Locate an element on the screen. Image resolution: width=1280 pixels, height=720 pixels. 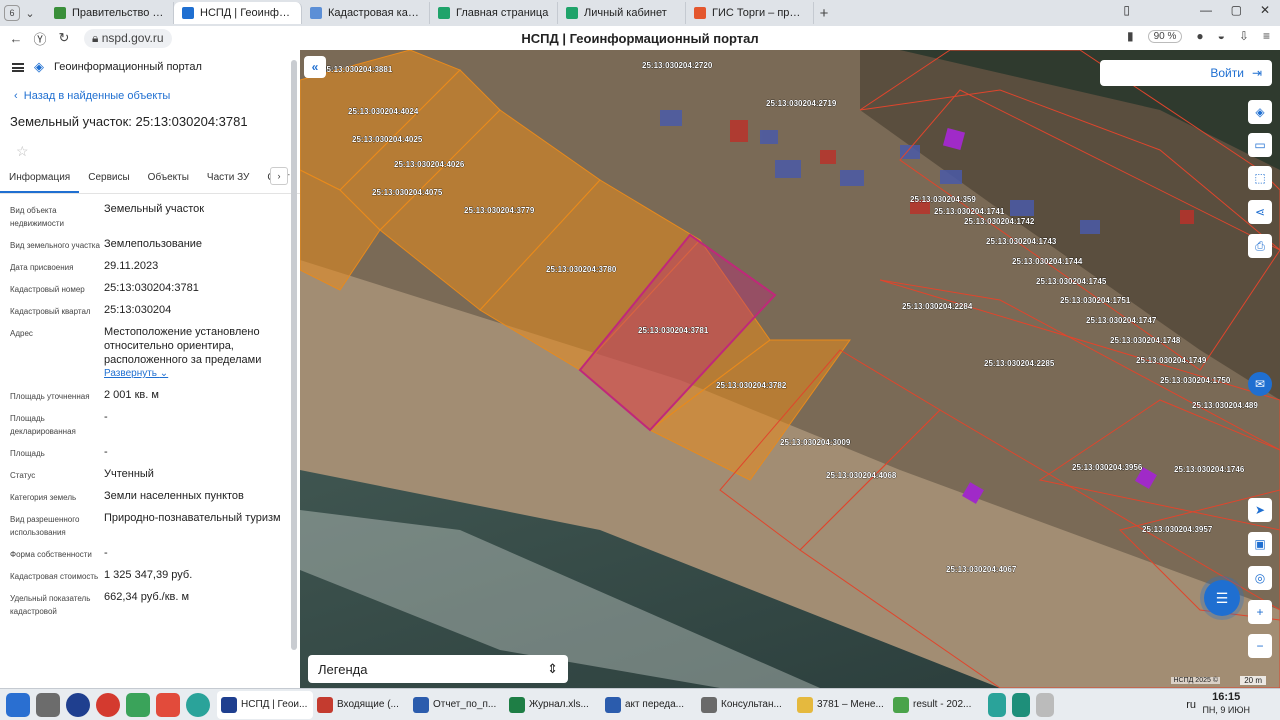
parcel-label: 25:13:030204:2720 is located at coordinates (677, 66).